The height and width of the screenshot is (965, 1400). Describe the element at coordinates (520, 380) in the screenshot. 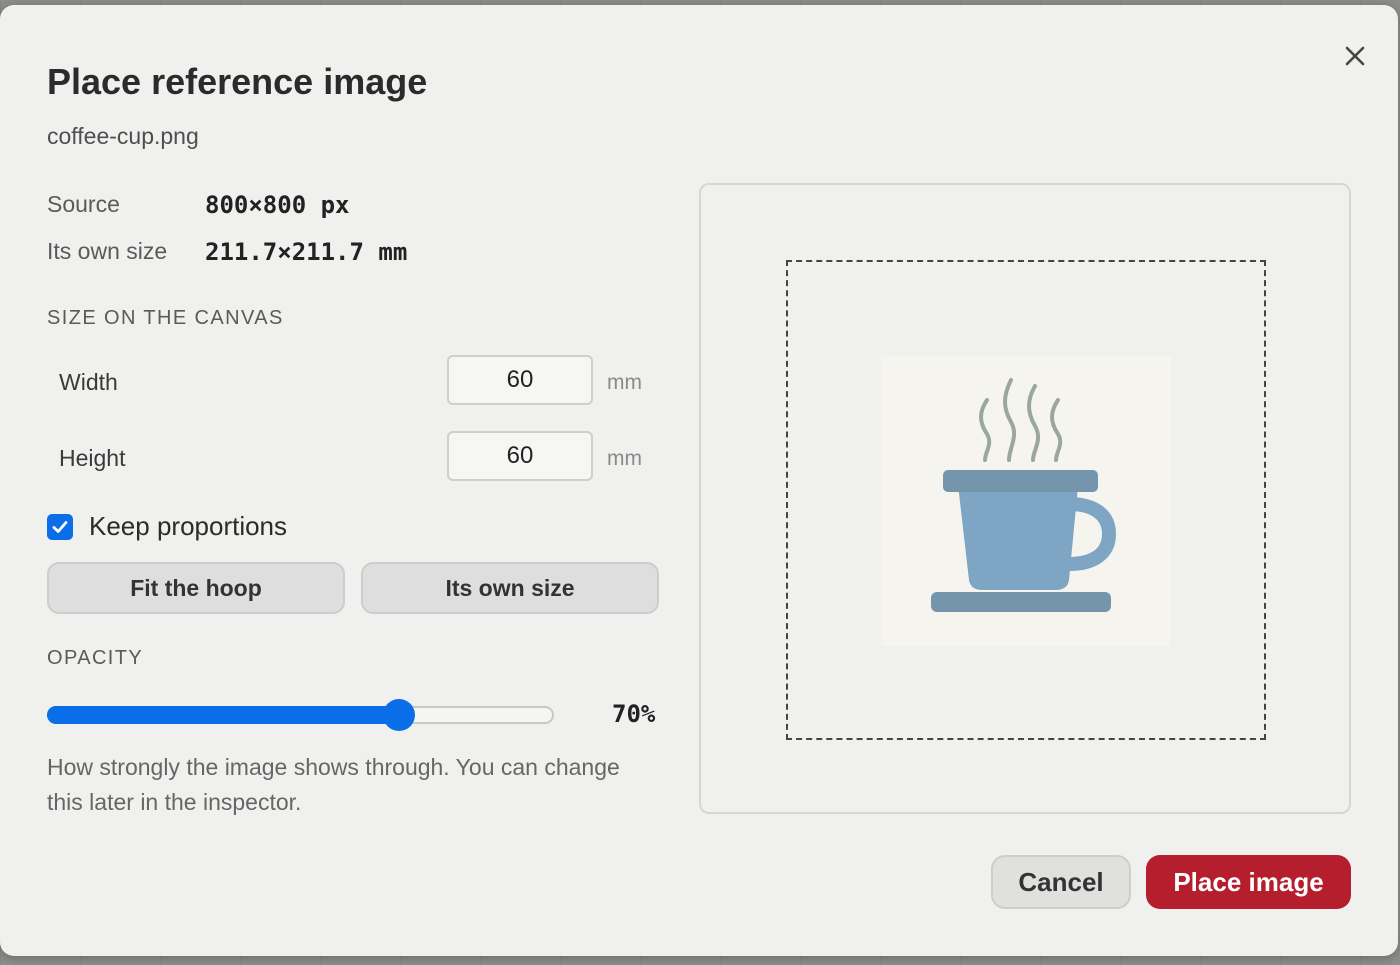

I see `width-input` at that location.